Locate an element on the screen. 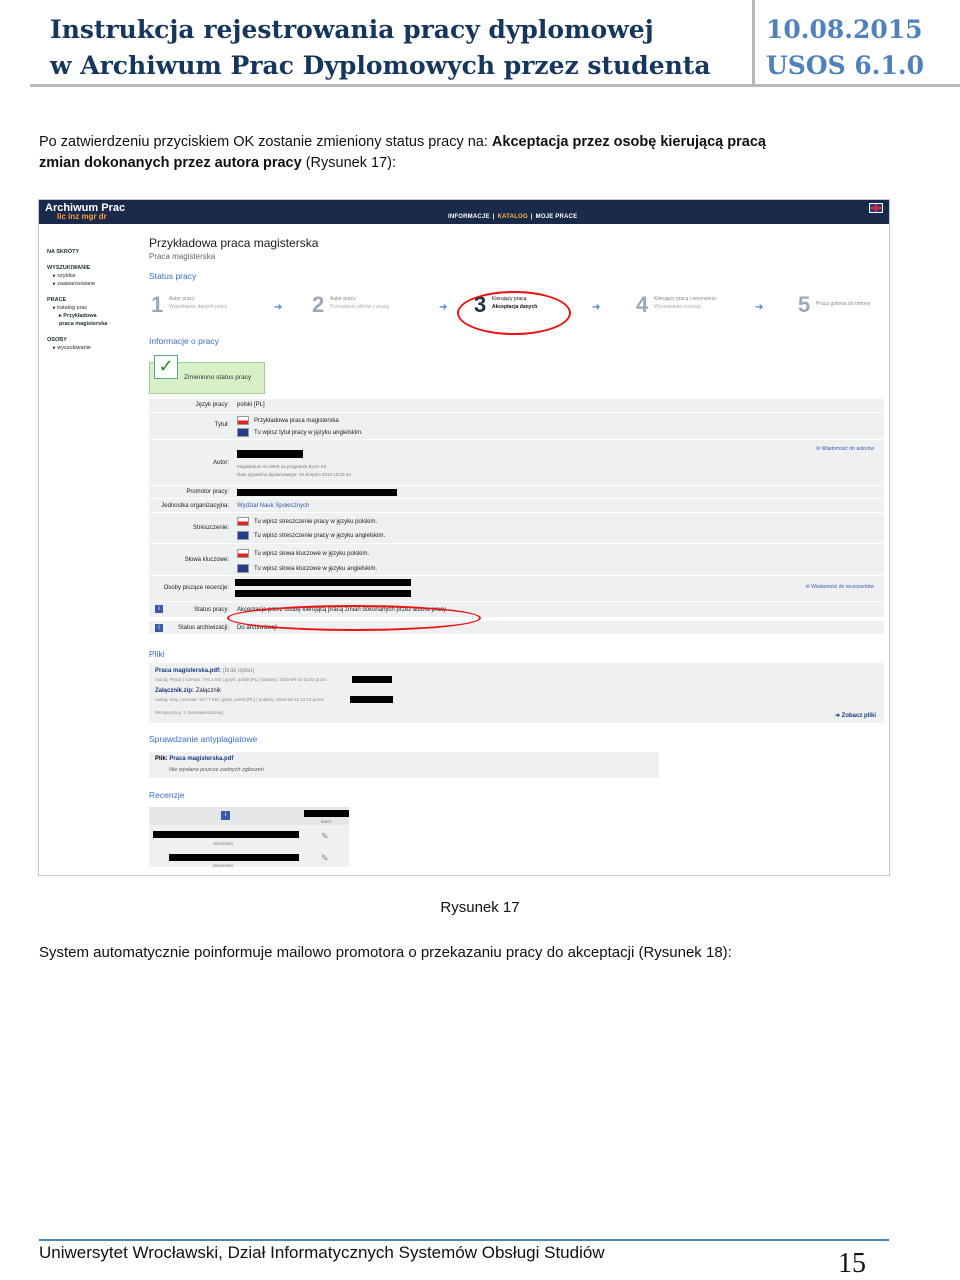  antiplagiarism-file-link: Praca magisterska.pdf is located at coordinates (201, 759).